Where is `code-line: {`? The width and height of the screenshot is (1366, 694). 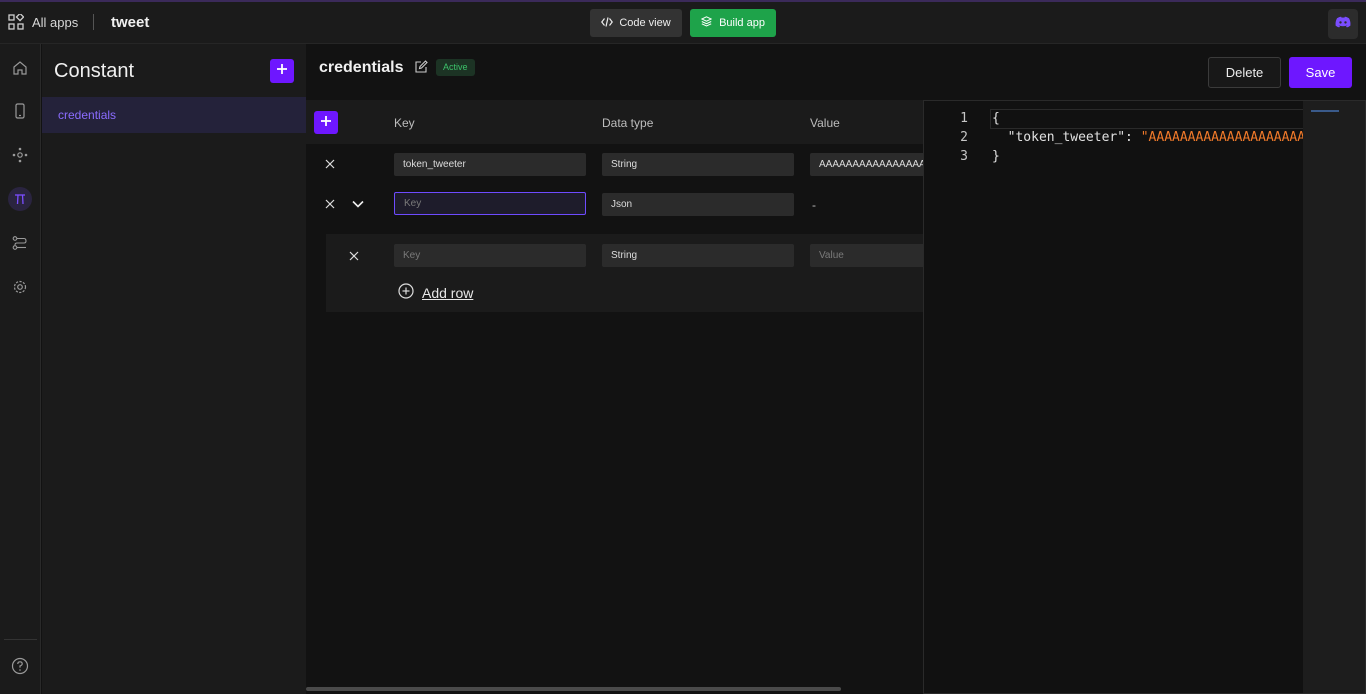 code-line: { is located at coordinates (996, 118).